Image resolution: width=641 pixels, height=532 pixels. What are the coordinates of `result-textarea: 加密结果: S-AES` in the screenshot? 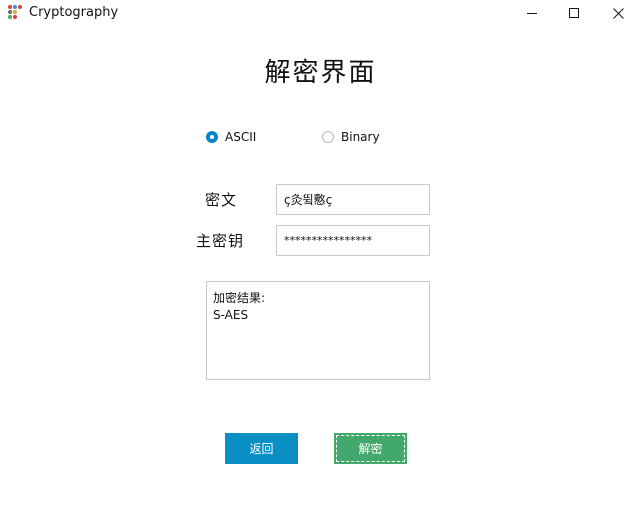 It's located at (318, 330).